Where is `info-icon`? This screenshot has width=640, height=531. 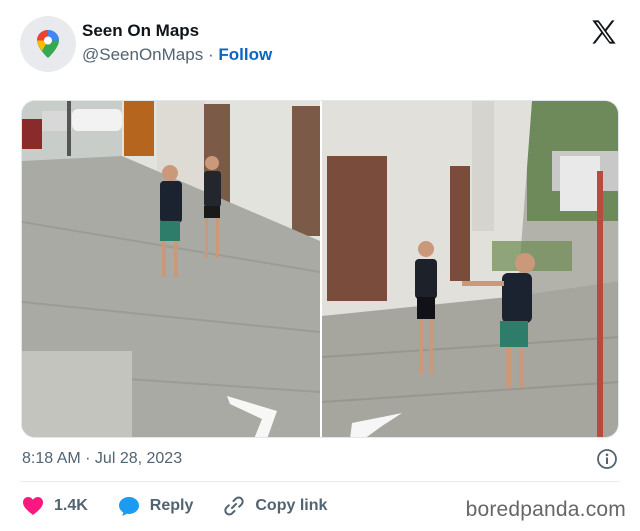
info-icon is located at coordinates (607, 459).